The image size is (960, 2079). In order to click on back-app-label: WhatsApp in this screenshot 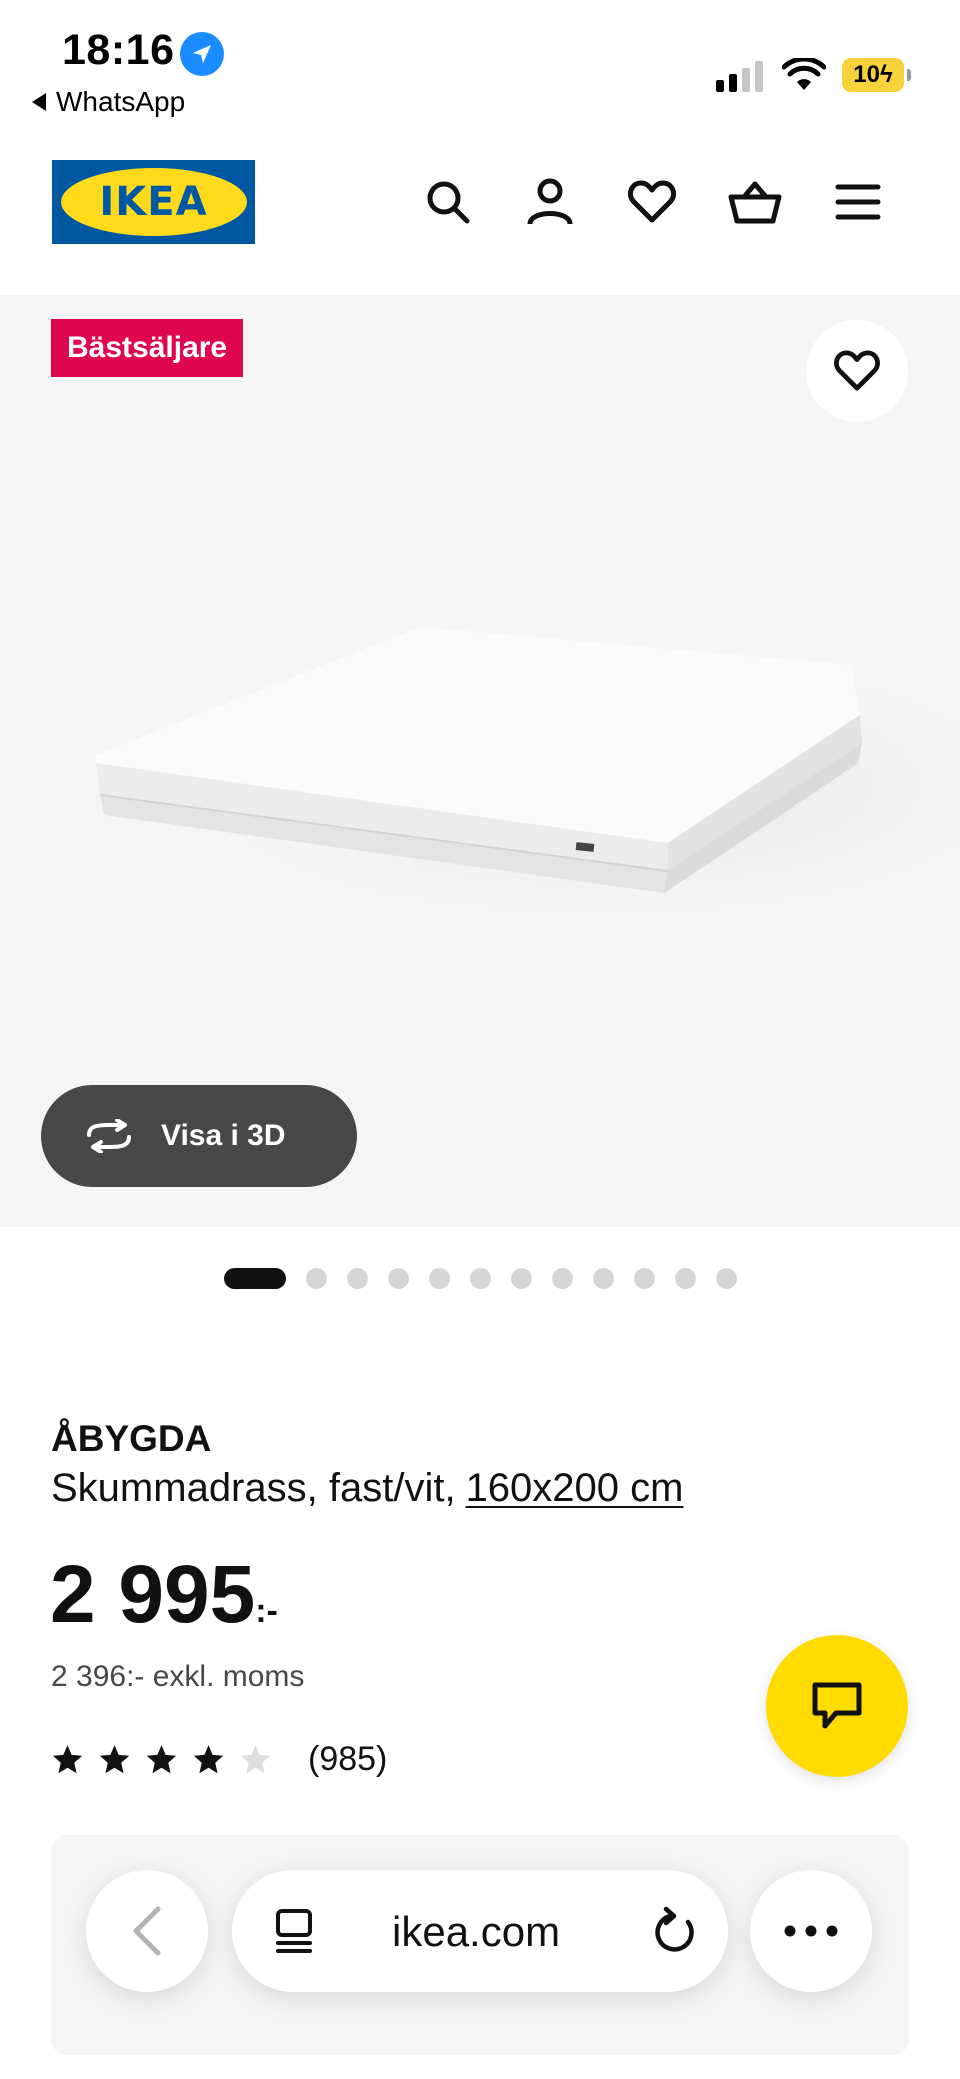, I will do `click(121, 101)`.